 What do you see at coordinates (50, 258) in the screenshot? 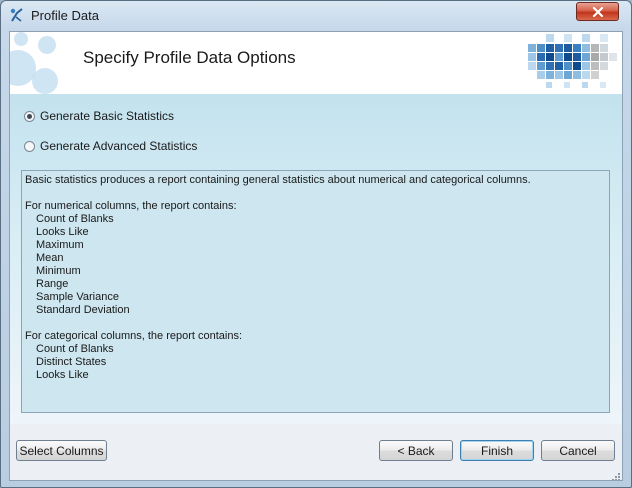
I see `list-item: Mean` at bounding box center [50, 258].